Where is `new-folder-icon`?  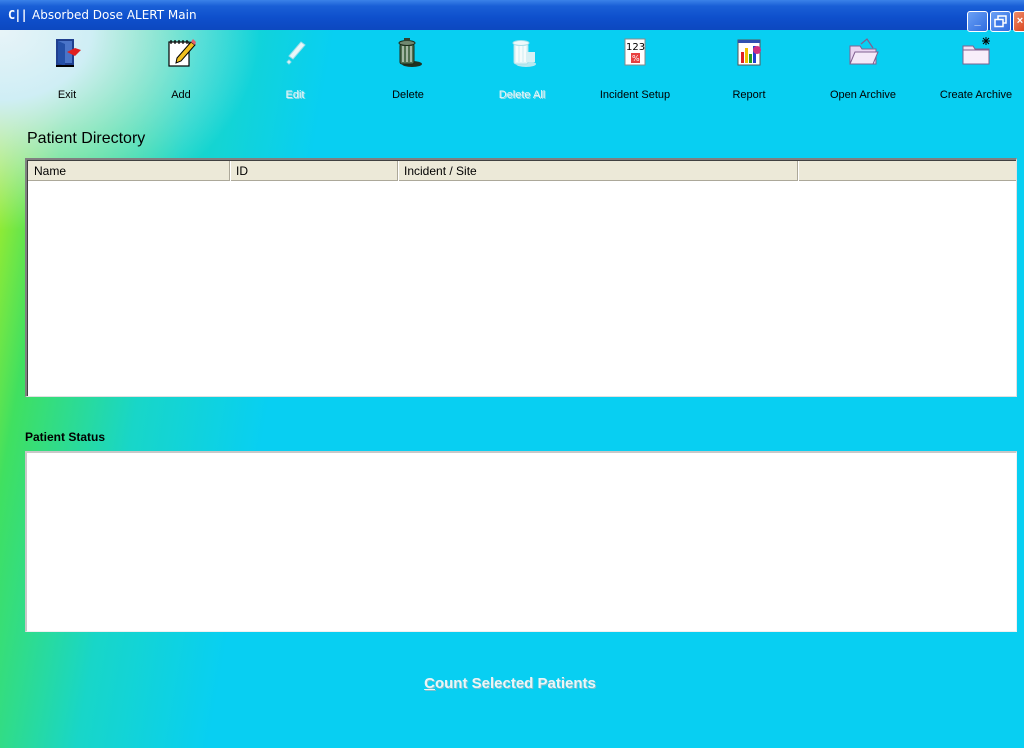 new-folder-icon is located at coordinates (976, 51).